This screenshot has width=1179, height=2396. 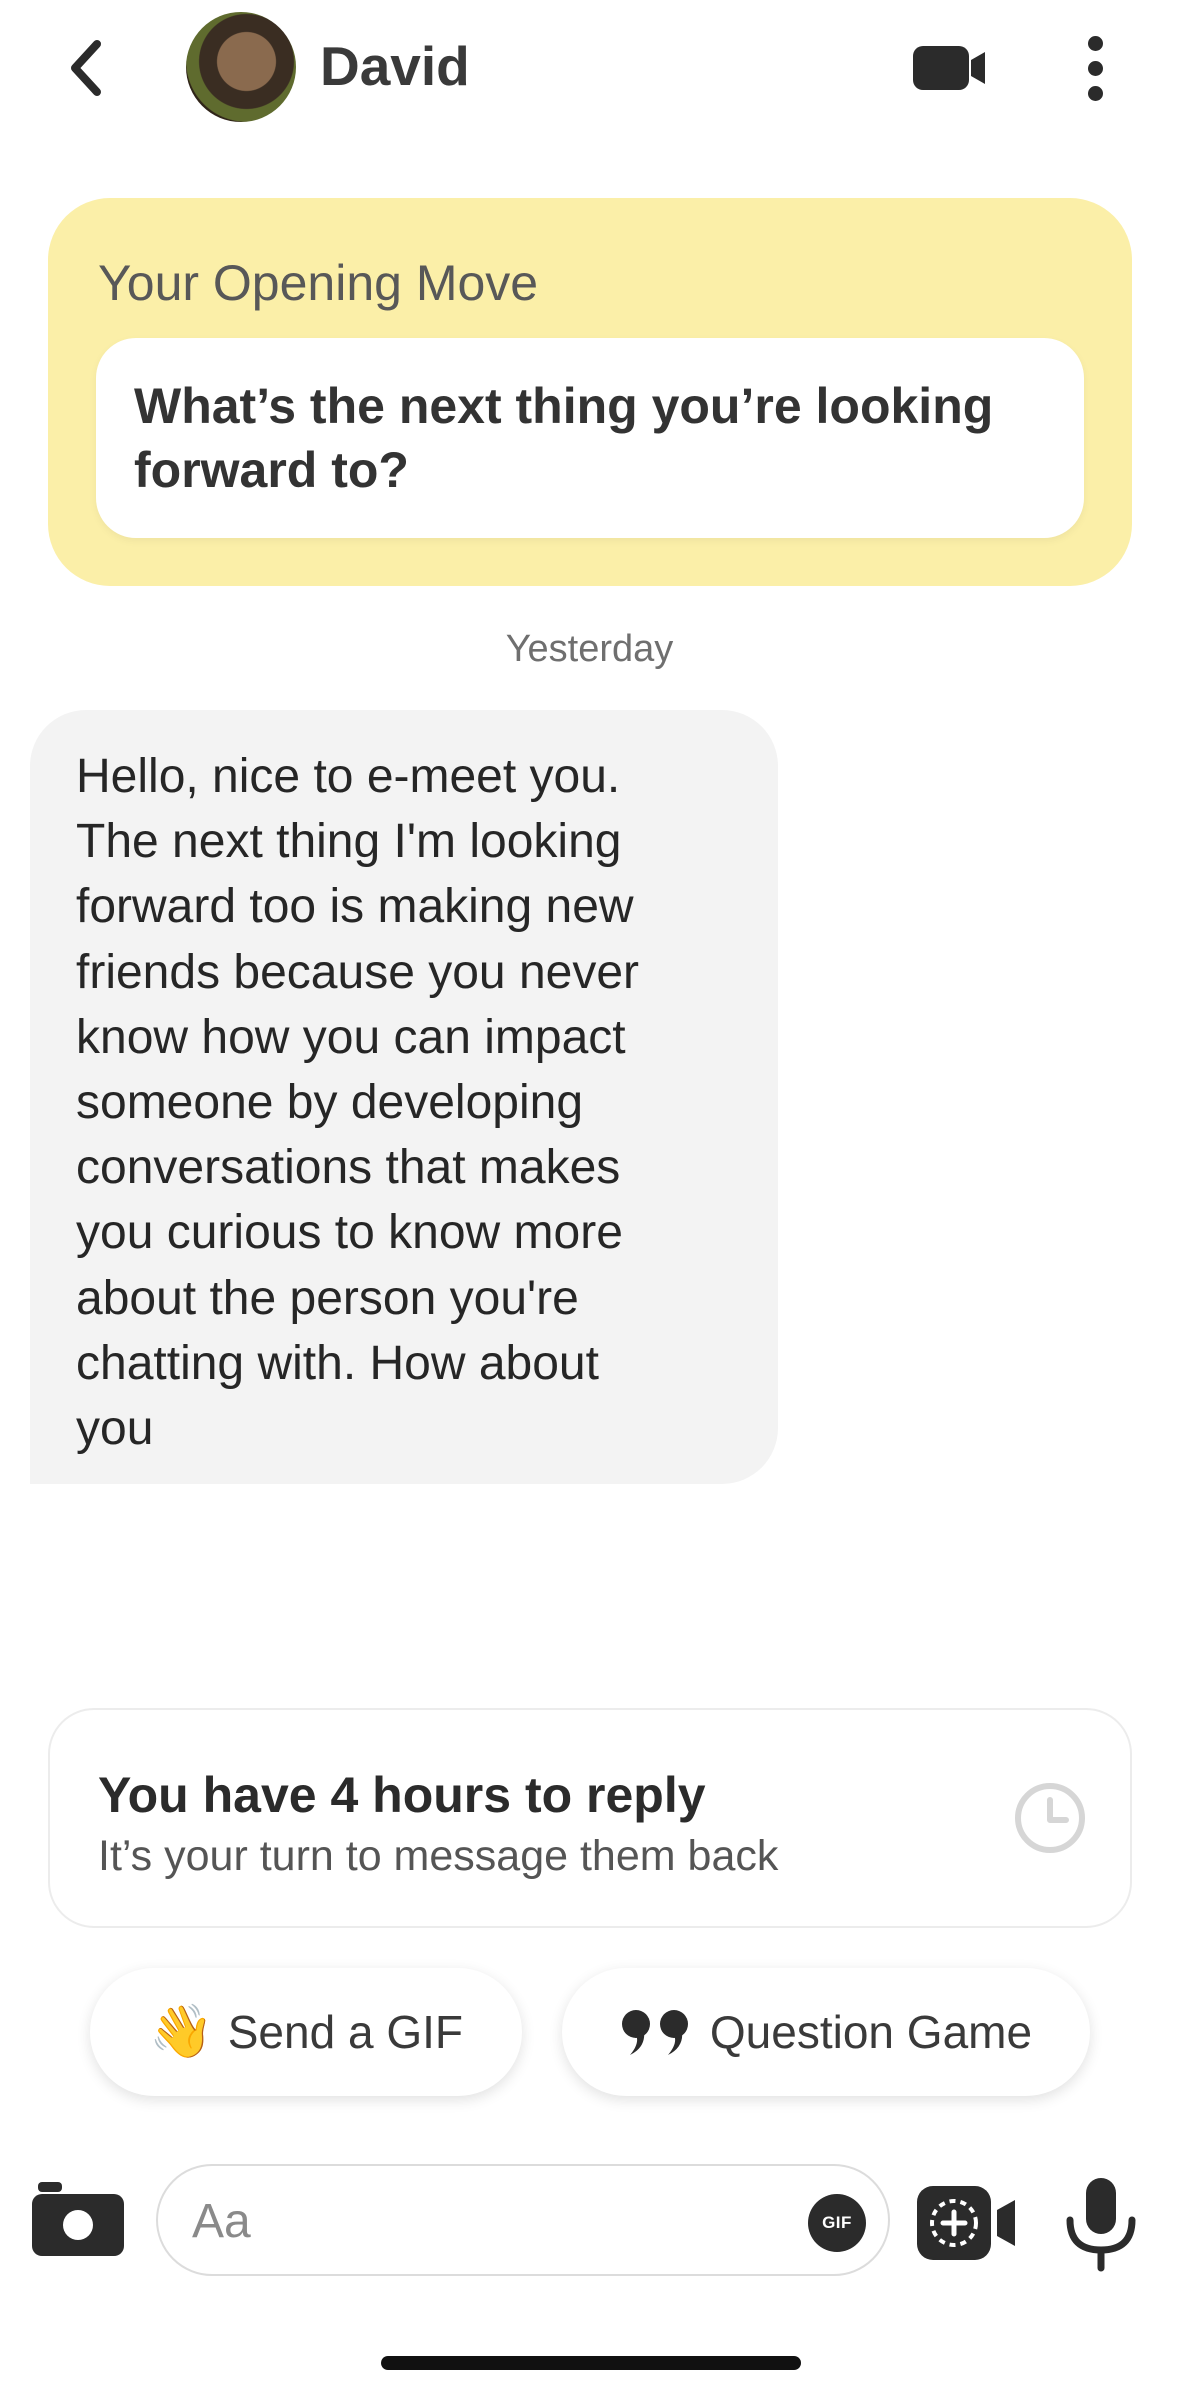 I want to click on video-note-button, so click(x=971, y=2223).